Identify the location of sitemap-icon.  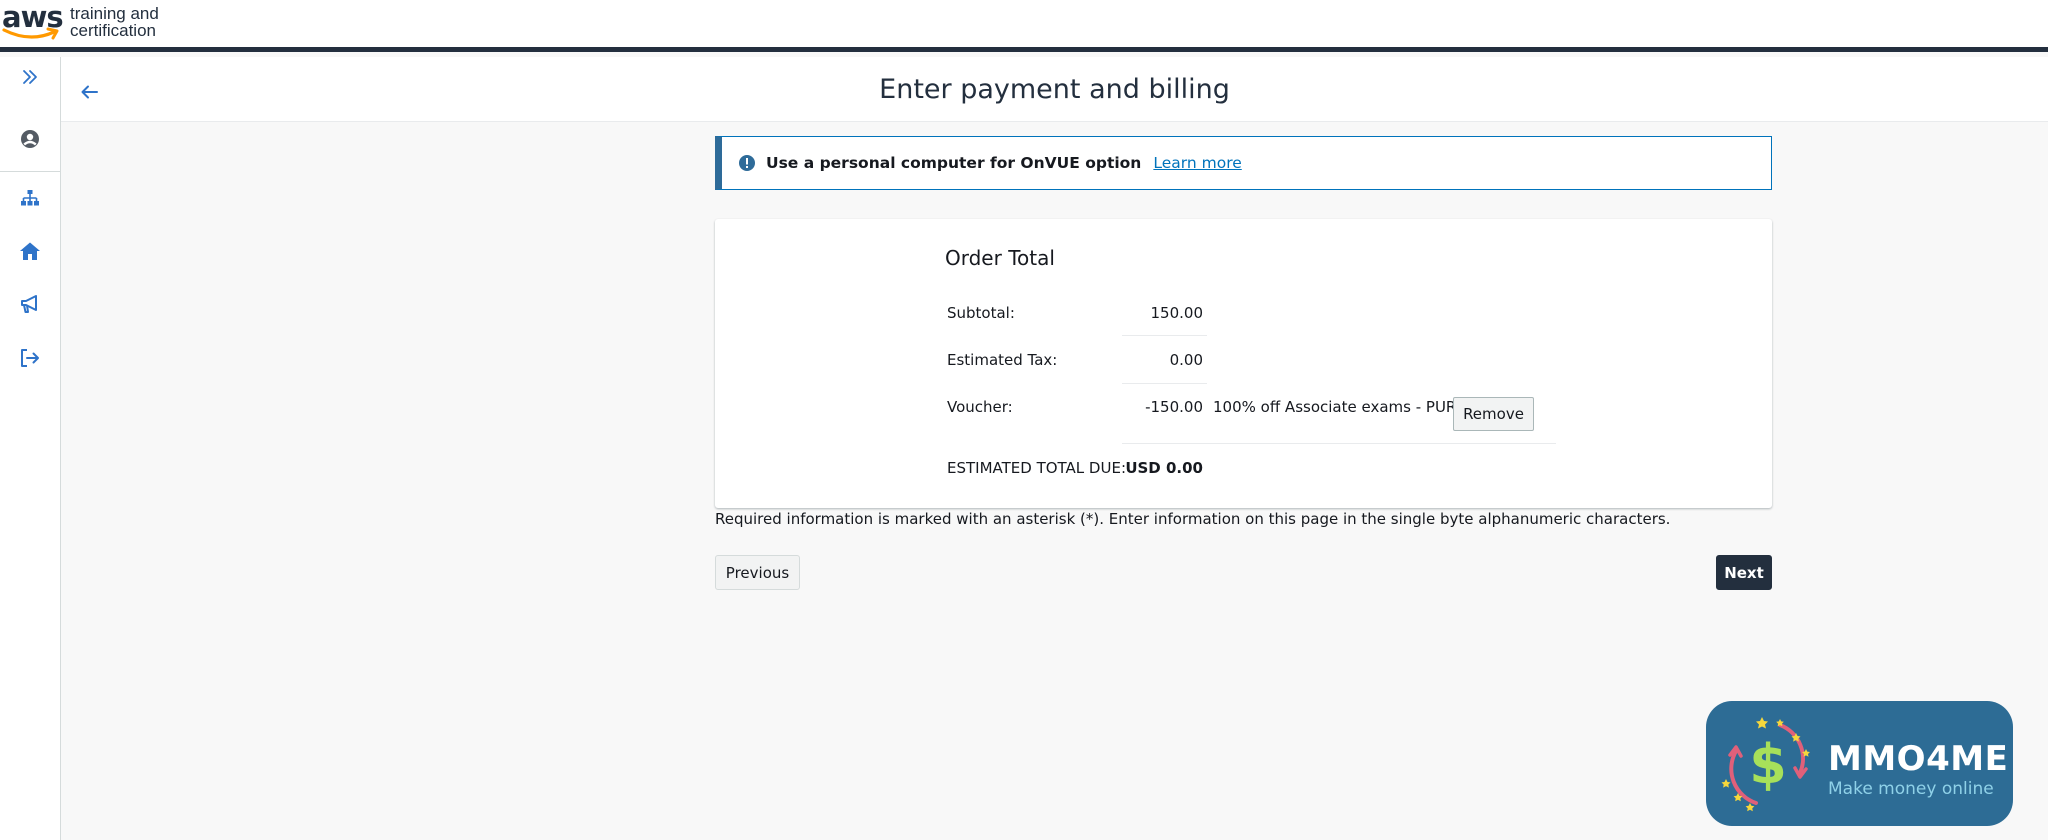
(30, 198).